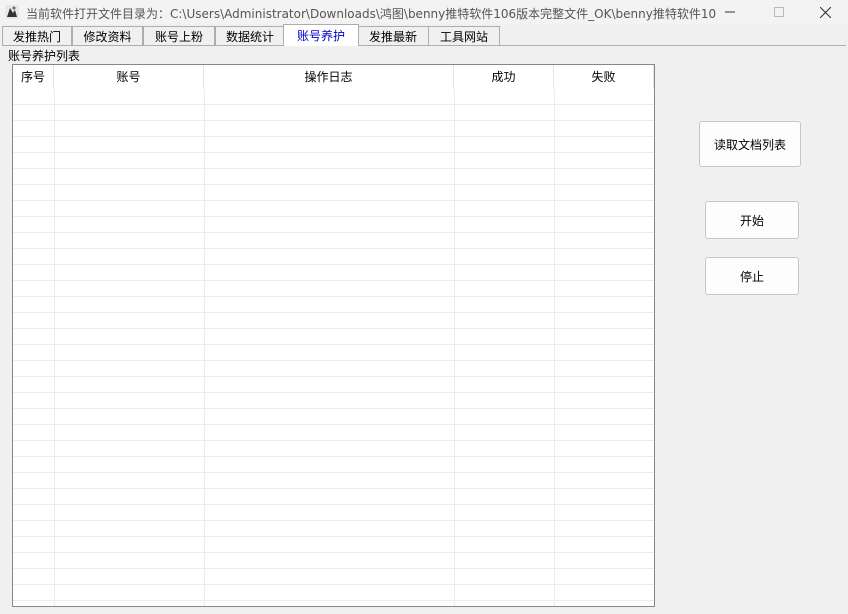 Image resolution: width=848 pixels, height=614 pixels. What do you see at coordinates (424, 45) in the screenshot?
I see `tab-panel-border` at bounding box center [424, 45].